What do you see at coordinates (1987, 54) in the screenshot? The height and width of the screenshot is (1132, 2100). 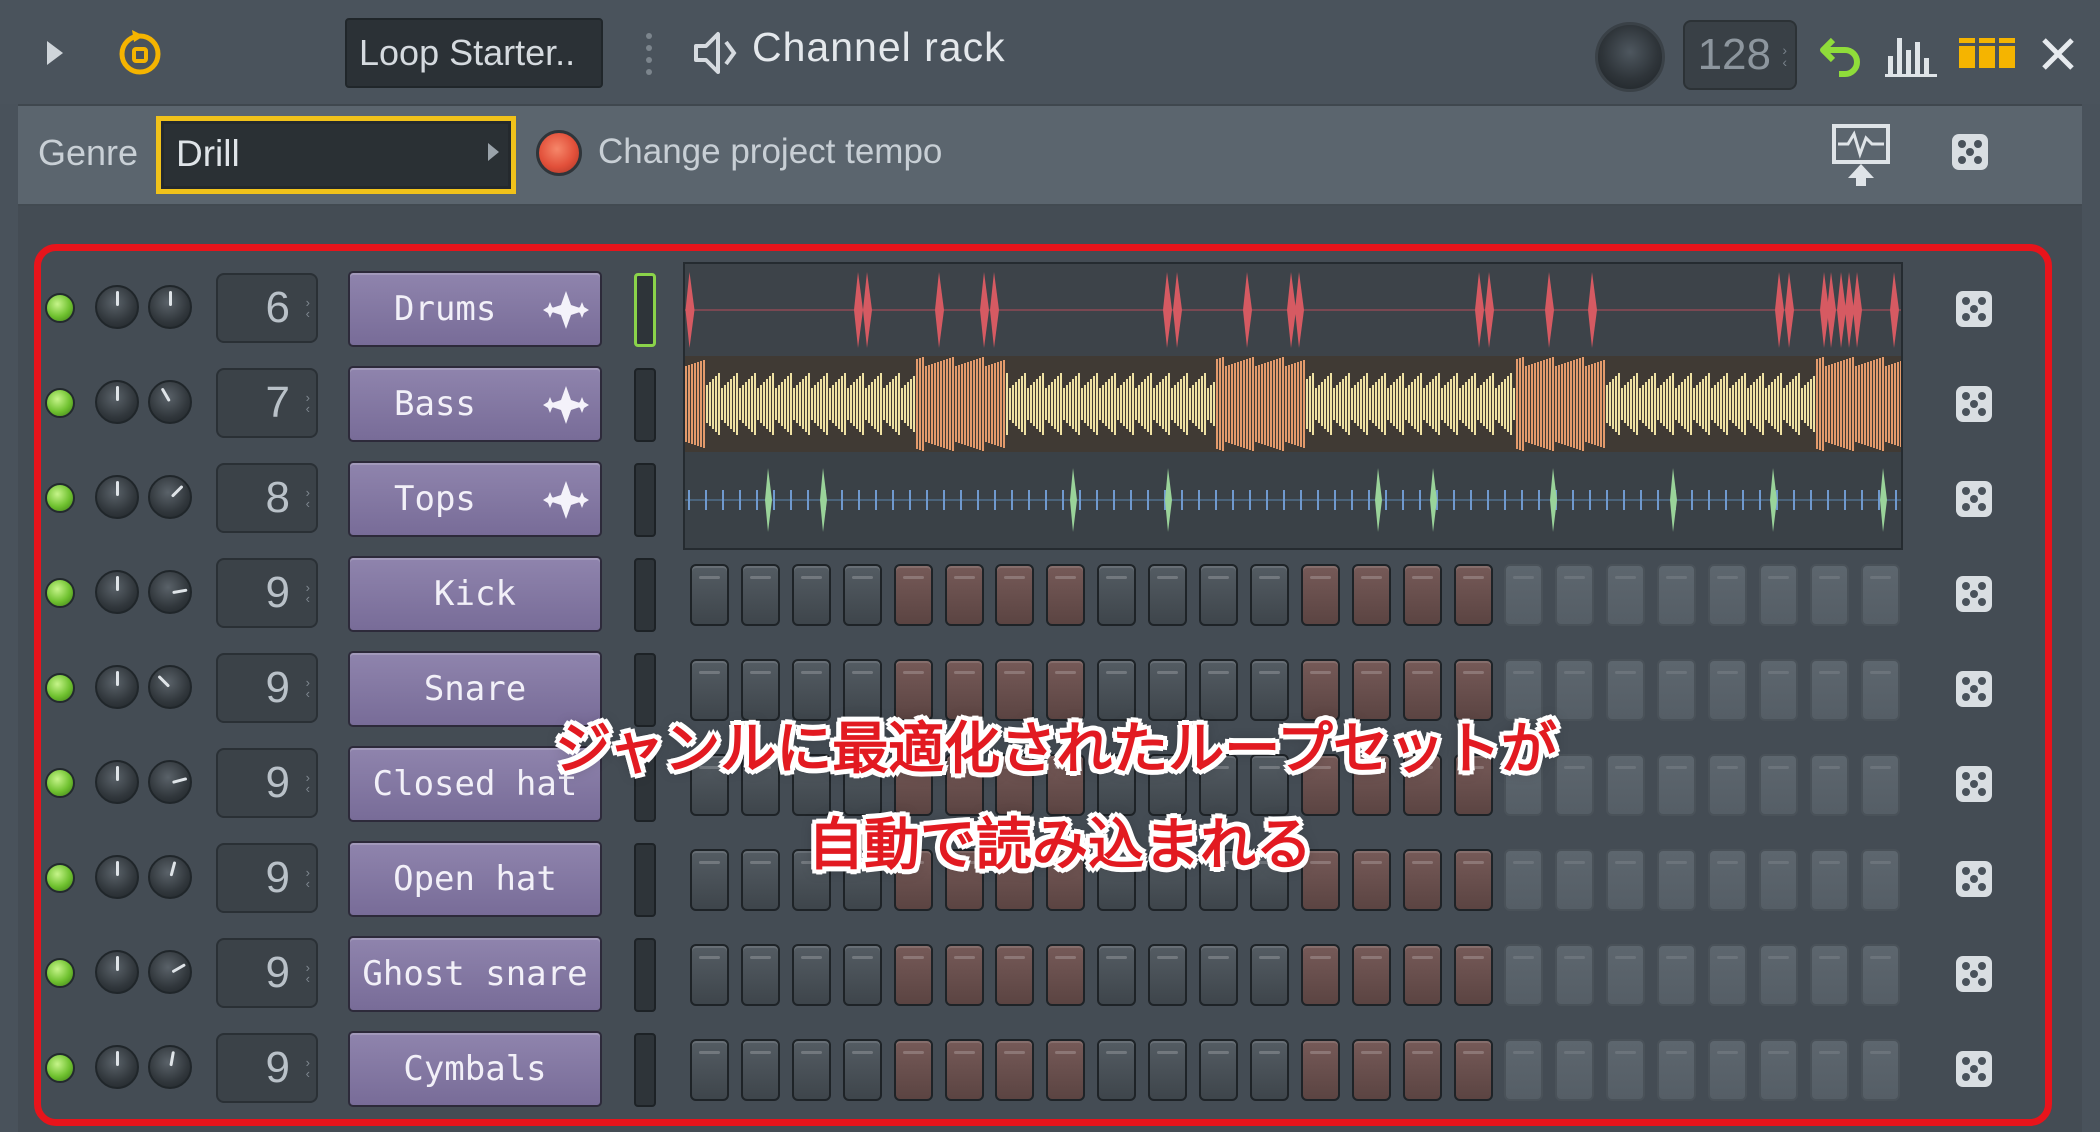 I see `step-sequencer-icon` at bounding box center [1987, 54].